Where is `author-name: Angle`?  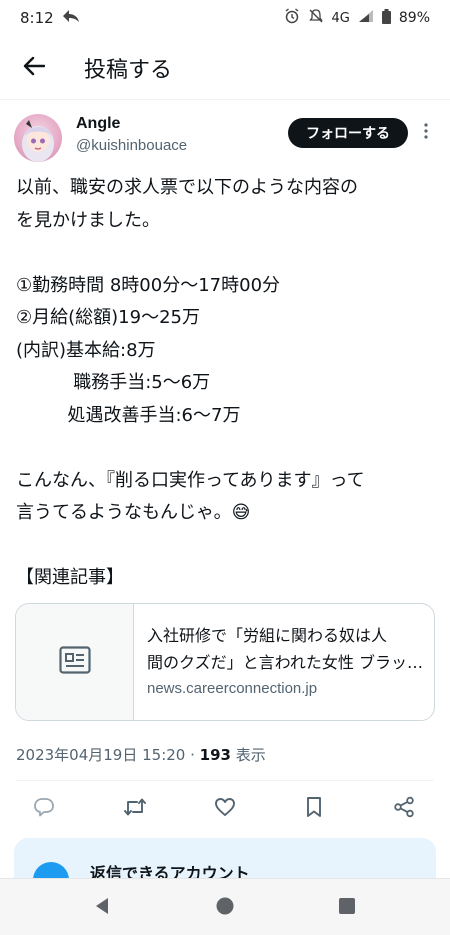 author-name: Angle is located at coordinates (98, 124).